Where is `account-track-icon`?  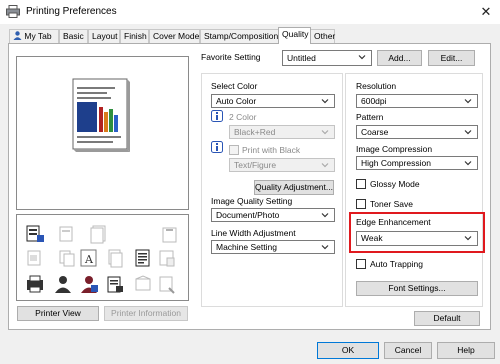 account-track-icon is located at coordinates (89, 284).